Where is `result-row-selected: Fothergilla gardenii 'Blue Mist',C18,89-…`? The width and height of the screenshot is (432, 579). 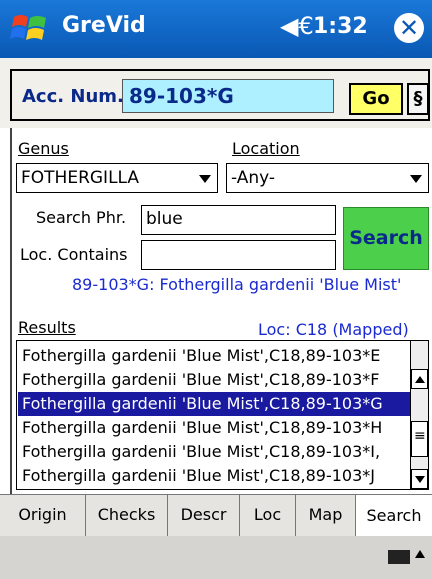 result-row-selected: Fothergilla gardenii 'Blue Mist',C18,89-… is located at coordinates (214, 404).